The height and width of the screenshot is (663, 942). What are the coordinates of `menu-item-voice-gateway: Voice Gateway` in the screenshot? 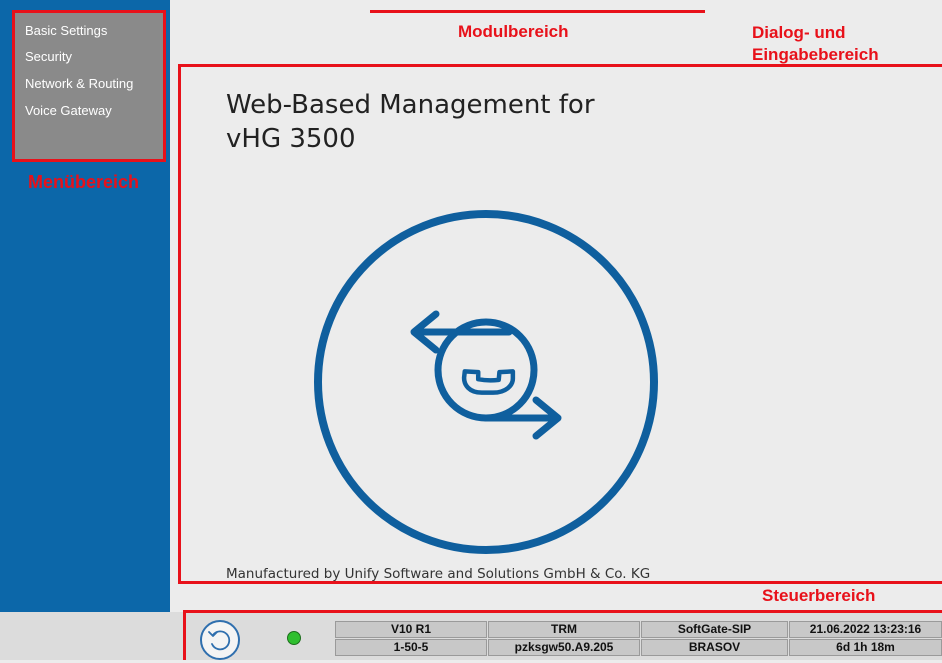 It's located at (68, 110).